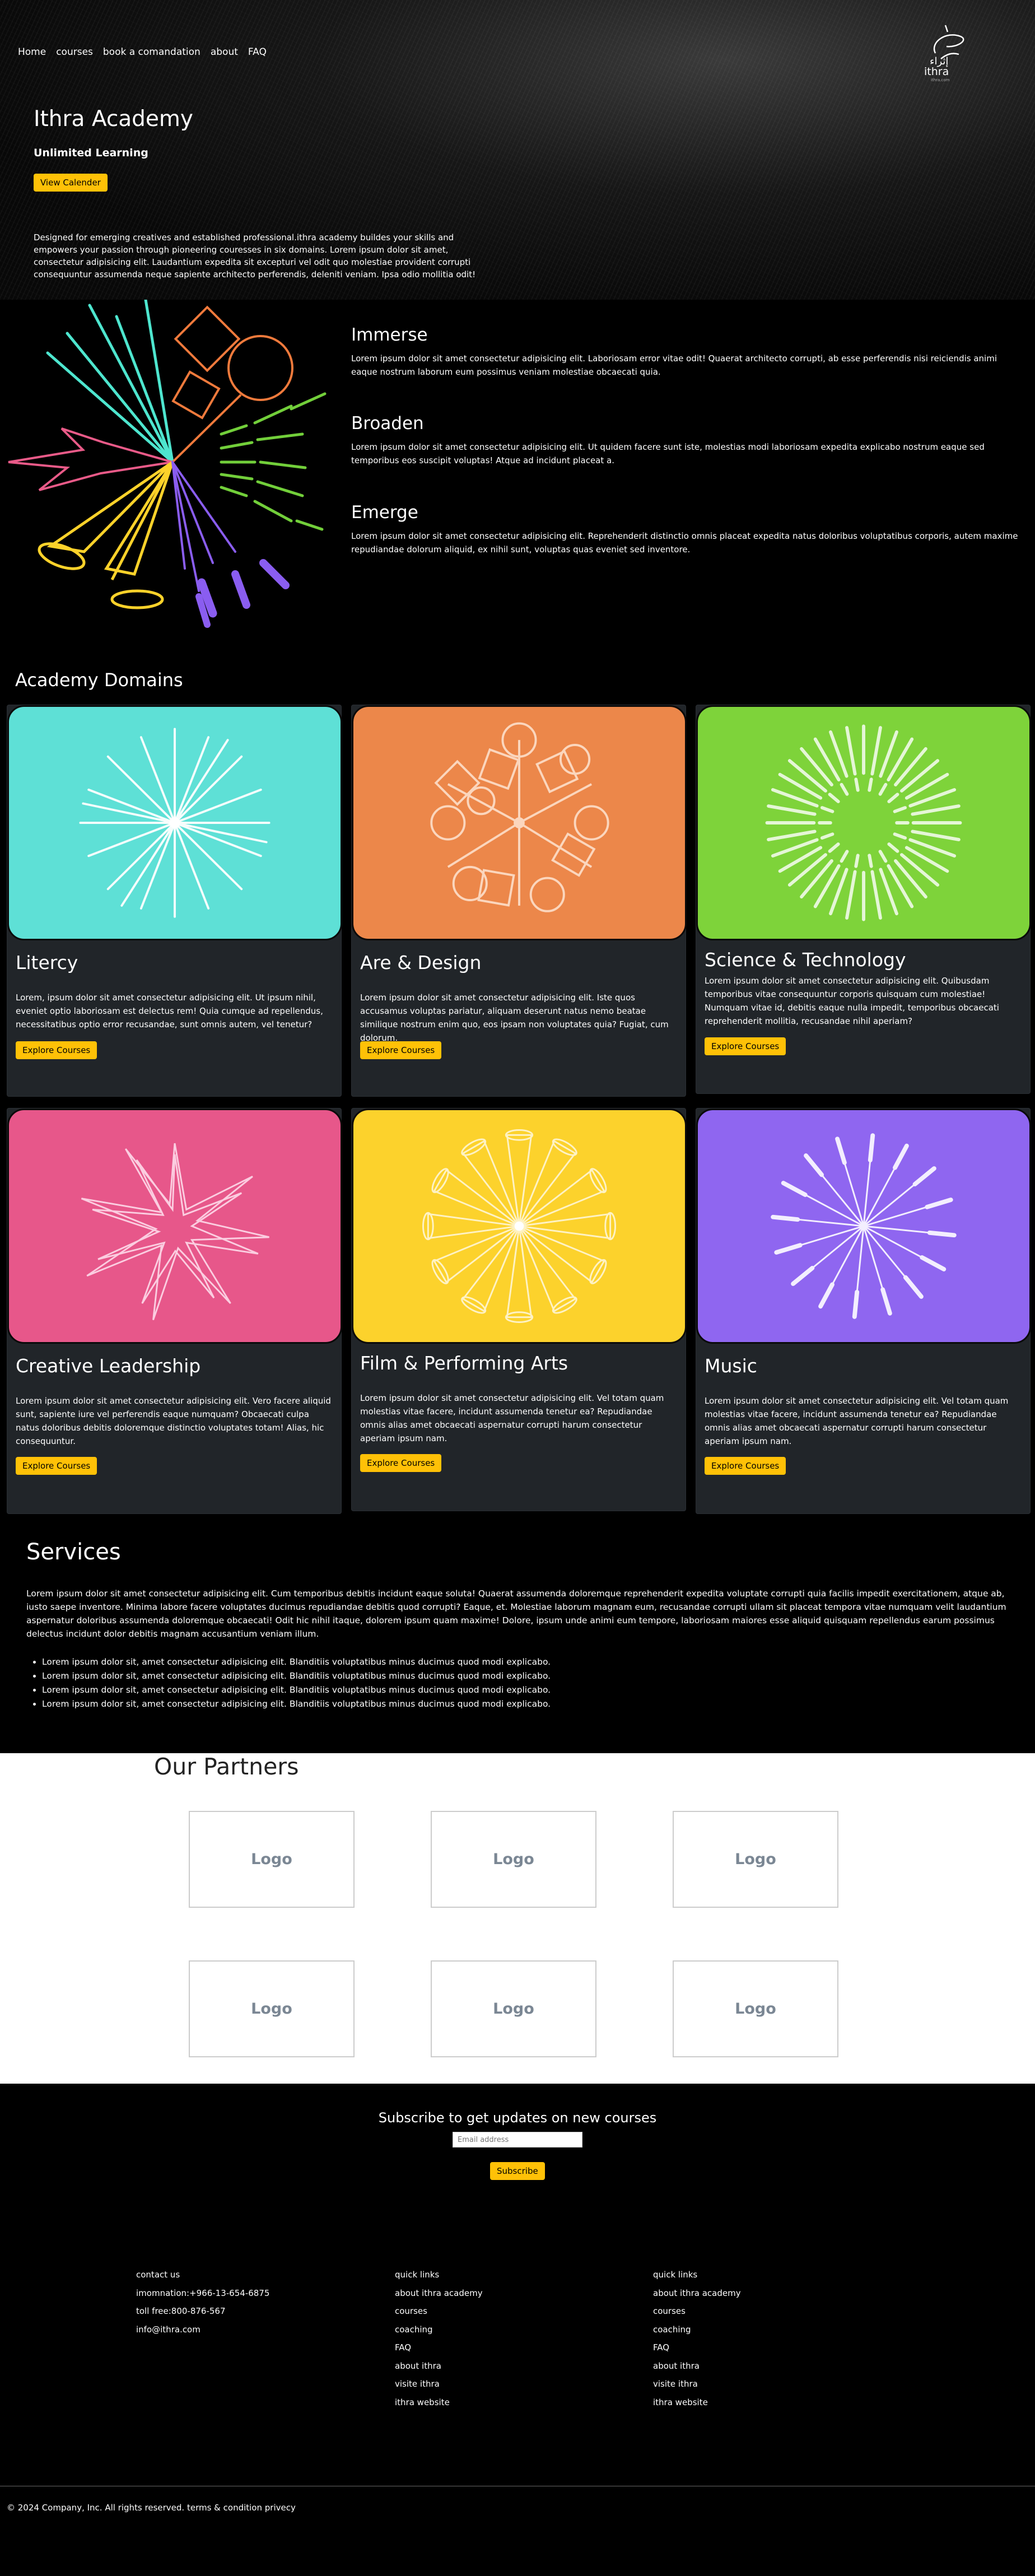 Image resolution: width=1035 pixels, height=2576 pixels. Describe the element at coordinates (175, 1232) in the screenshot. I see `spiky-star-art` at that location.